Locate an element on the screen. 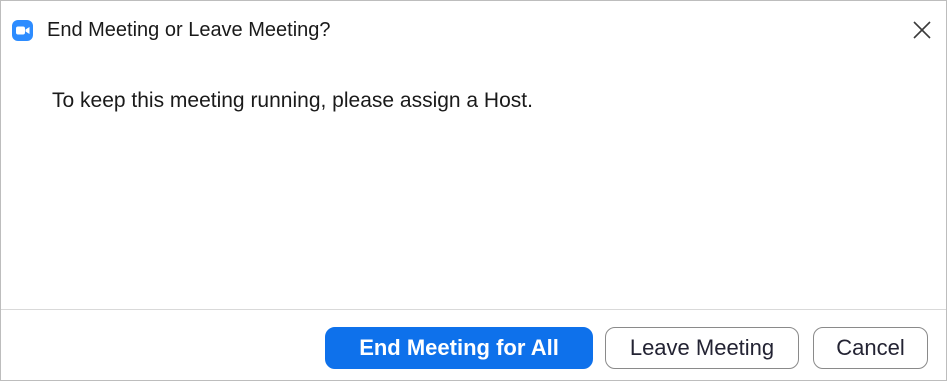  footer-divider is located at coordinates (473, 309).